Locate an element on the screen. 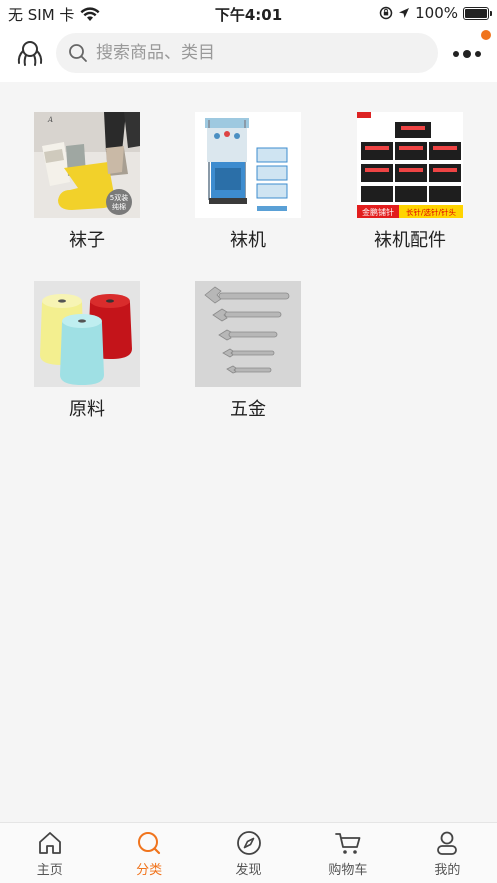 This screenshot has width=497, height=883. category-label: 原料 is located at coordinates (87, 409).